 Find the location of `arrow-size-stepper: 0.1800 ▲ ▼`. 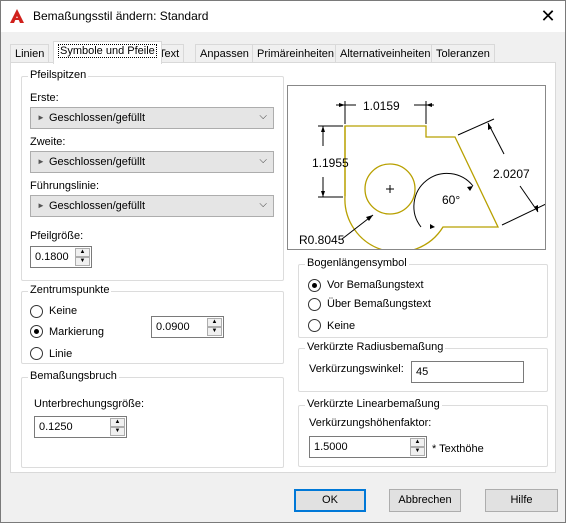

arrow-size-stepper: 0.1800 ▲ ▼ is located at coordinates (61, 257).